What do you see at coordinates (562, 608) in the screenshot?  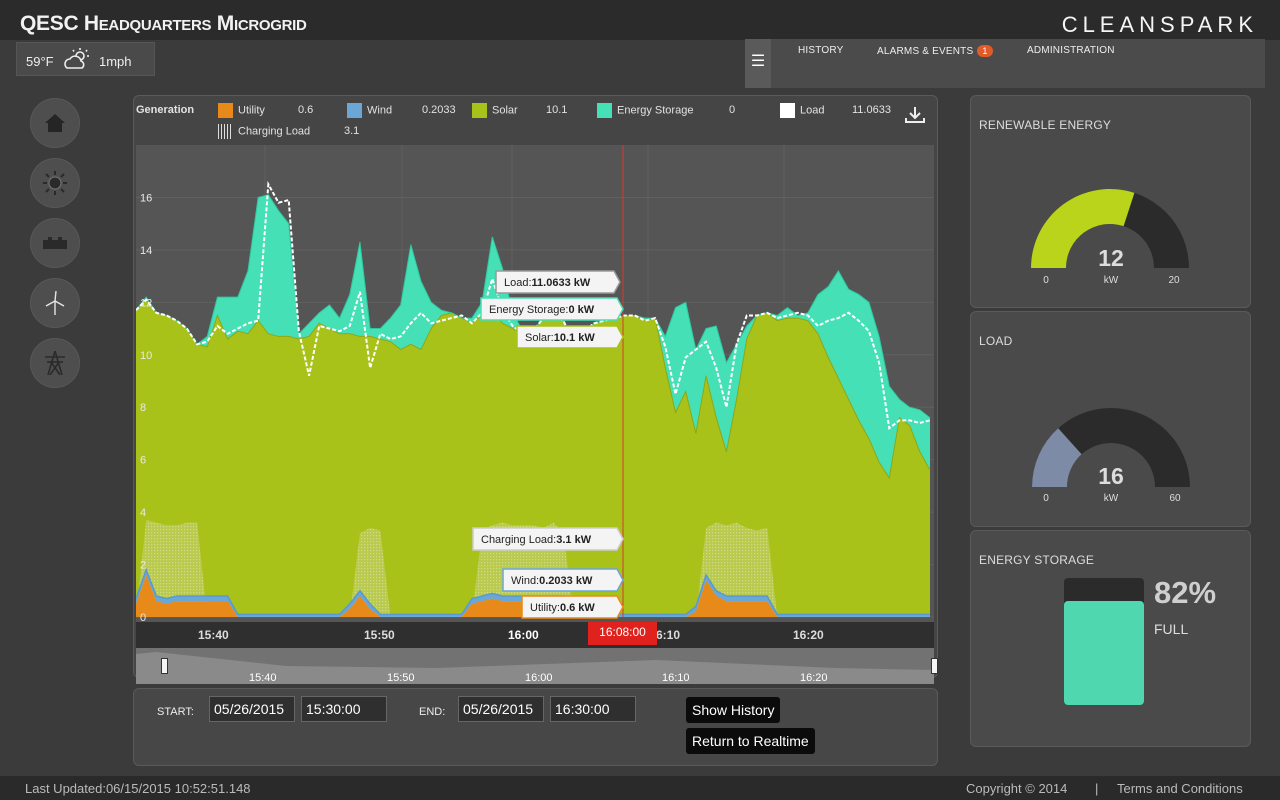 I see `tooltip-utility: Utility:0.6 kW` at bounding box center [562, 608].